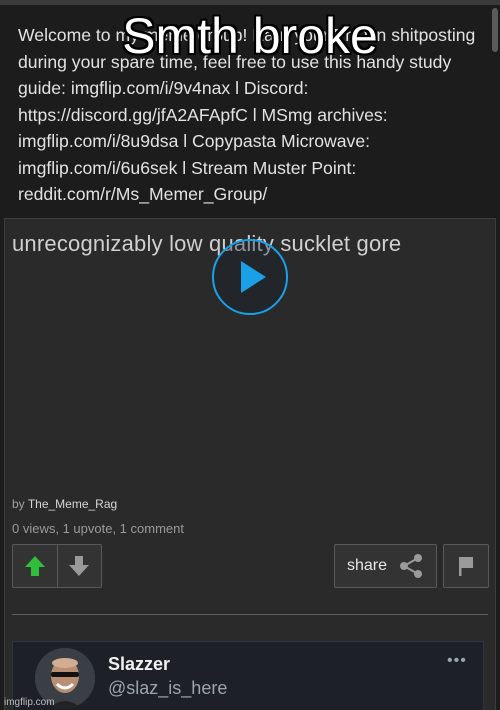 This screenshot has height=710, width=500. I want to click on post-title: unrecognizably low quality sucklet gore, so click(206, 244).